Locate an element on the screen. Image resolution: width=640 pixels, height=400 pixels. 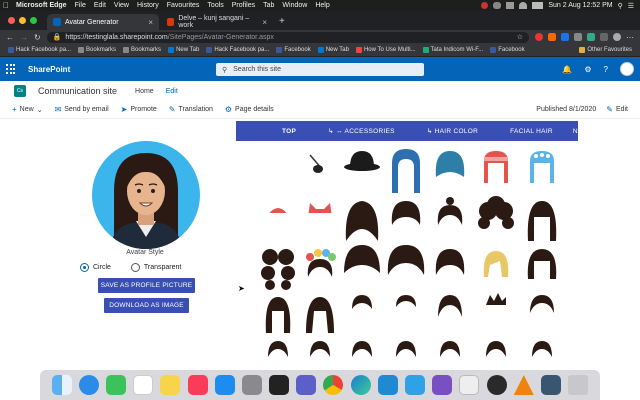
page-details-button: ⚙ Page details is located at coordinates (249, 109).